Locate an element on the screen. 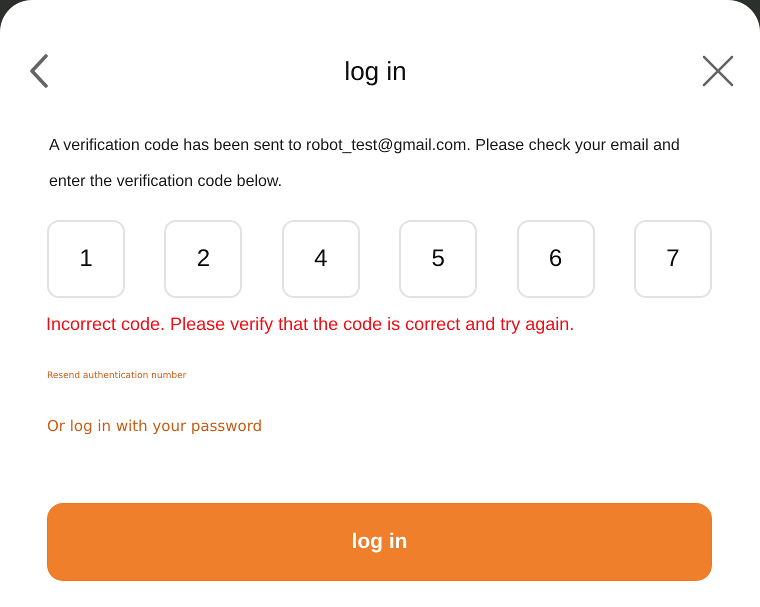 This screenshot has height=607, width=760. code-digit-field: 2 is located at coordinates (203, 259).